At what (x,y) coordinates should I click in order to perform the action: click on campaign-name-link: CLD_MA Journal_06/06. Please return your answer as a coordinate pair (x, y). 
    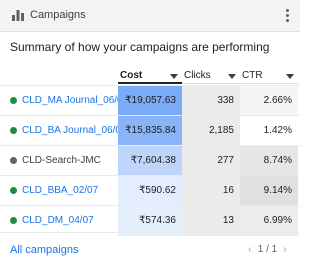
    Looking at the image, I should click on (75, 100).